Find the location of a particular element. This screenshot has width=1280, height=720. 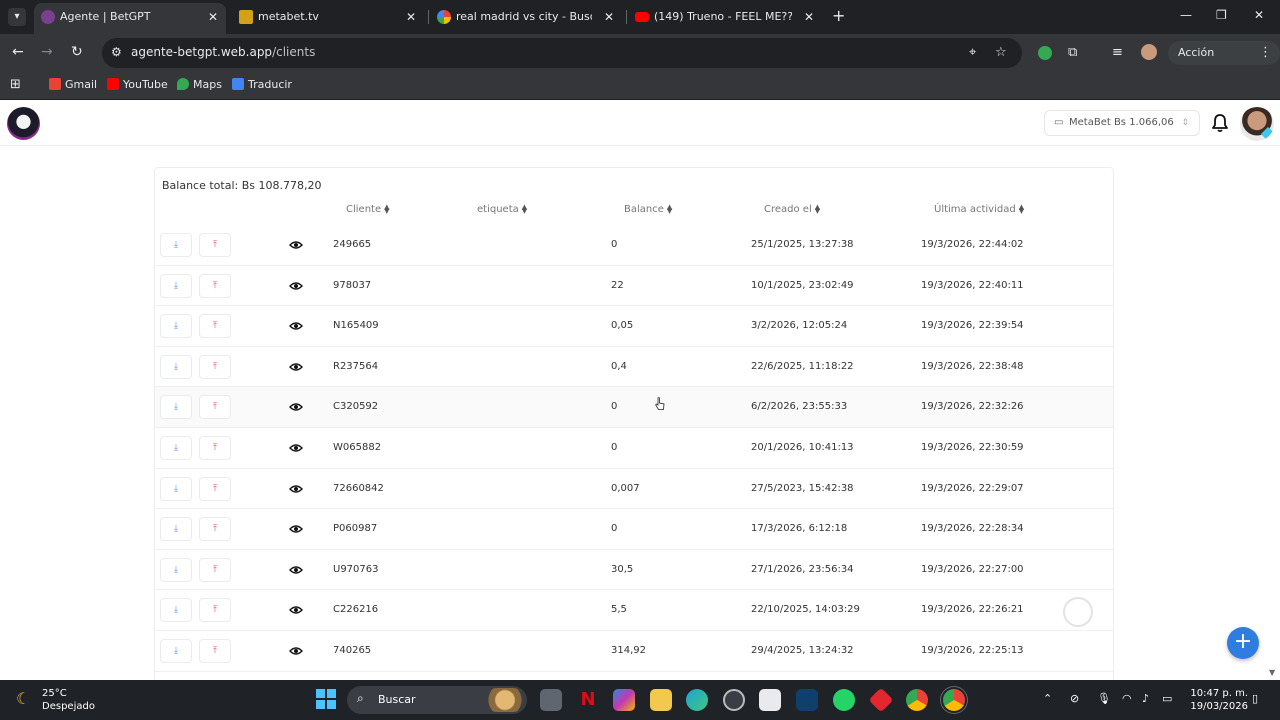

profile-avatar-icon is located at coordinates (1149, 52).